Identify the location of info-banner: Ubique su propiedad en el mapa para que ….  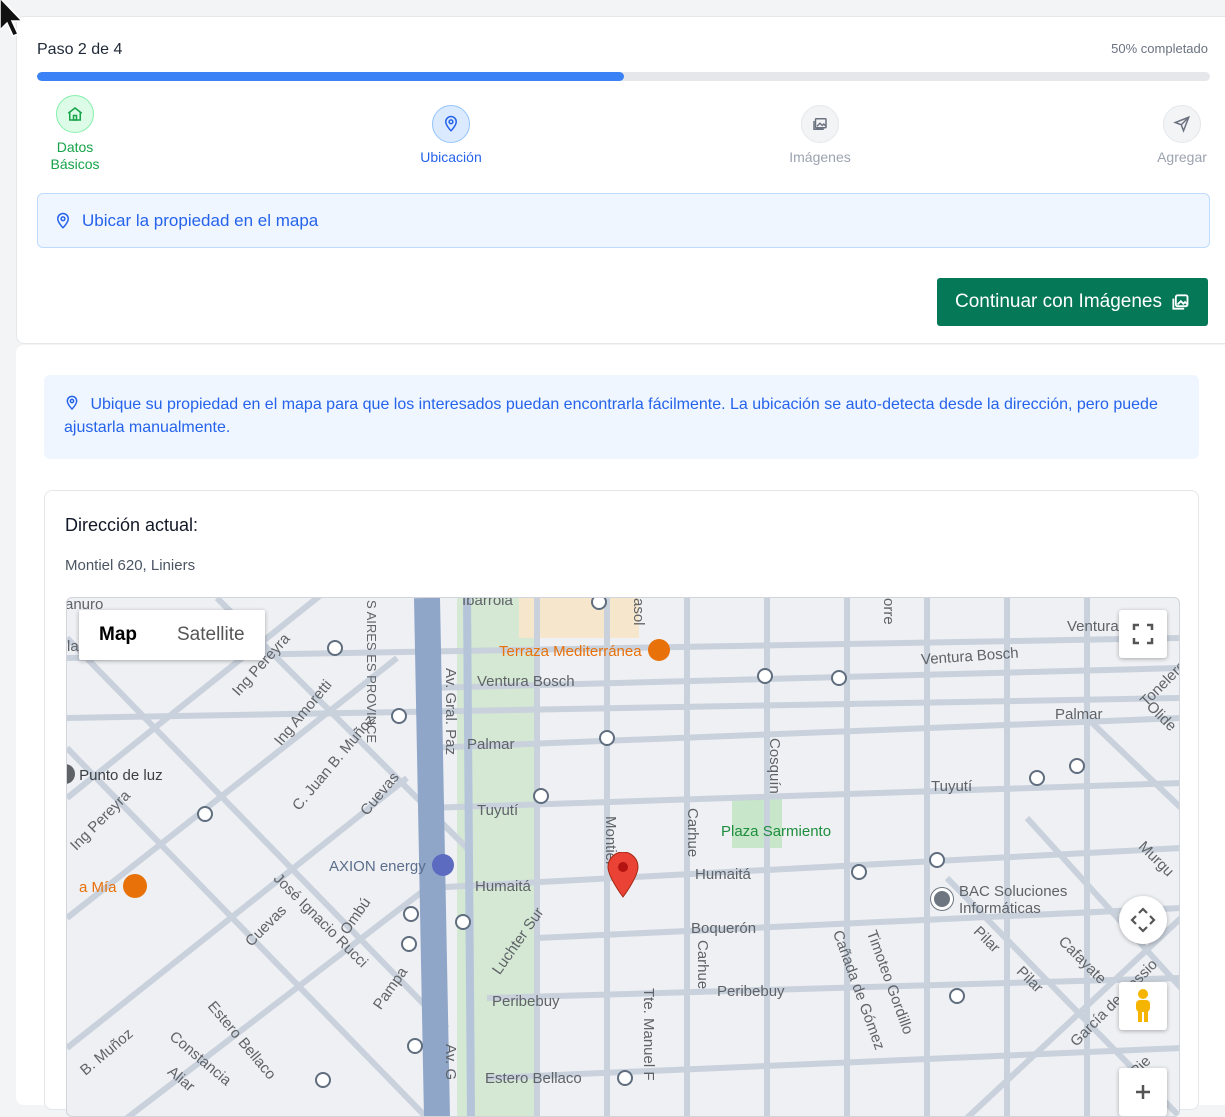
(621, 417).